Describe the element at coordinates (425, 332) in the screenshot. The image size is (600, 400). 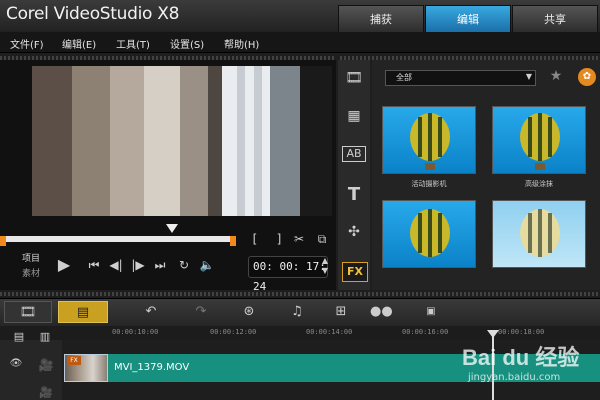
I see `ruler-label: 00:00:16:00` at that location.